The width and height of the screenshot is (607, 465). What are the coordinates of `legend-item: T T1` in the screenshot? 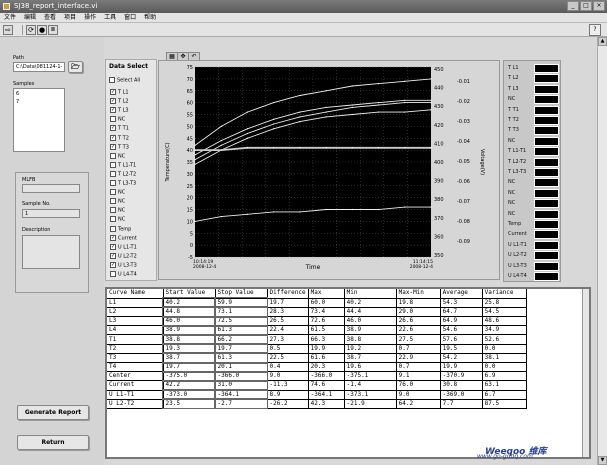 It's located at (533, 110).